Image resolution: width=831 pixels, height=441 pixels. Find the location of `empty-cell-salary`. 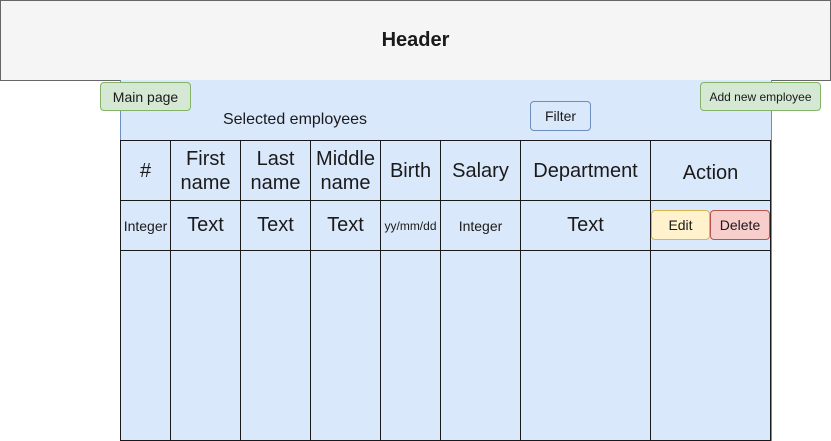

empty-cell-salary is located at coordinates (480, 345).